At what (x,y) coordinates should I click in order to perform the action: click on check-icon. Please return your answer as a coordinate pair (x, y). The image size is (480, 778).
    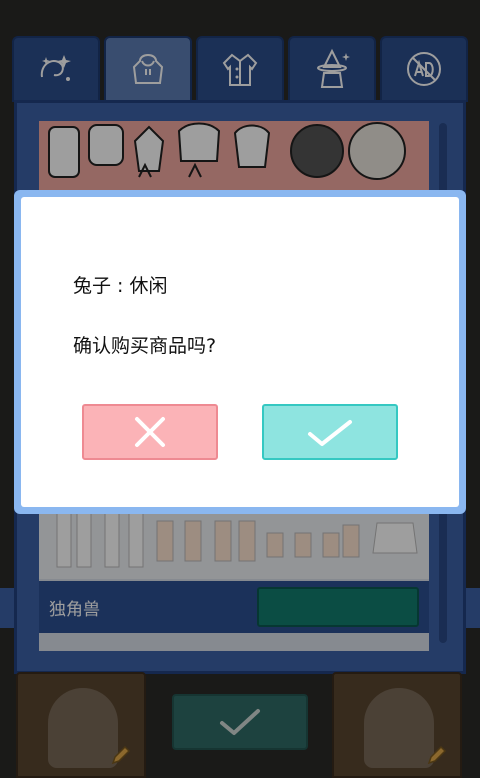
    Looking at the image, I should click on (330, 433).